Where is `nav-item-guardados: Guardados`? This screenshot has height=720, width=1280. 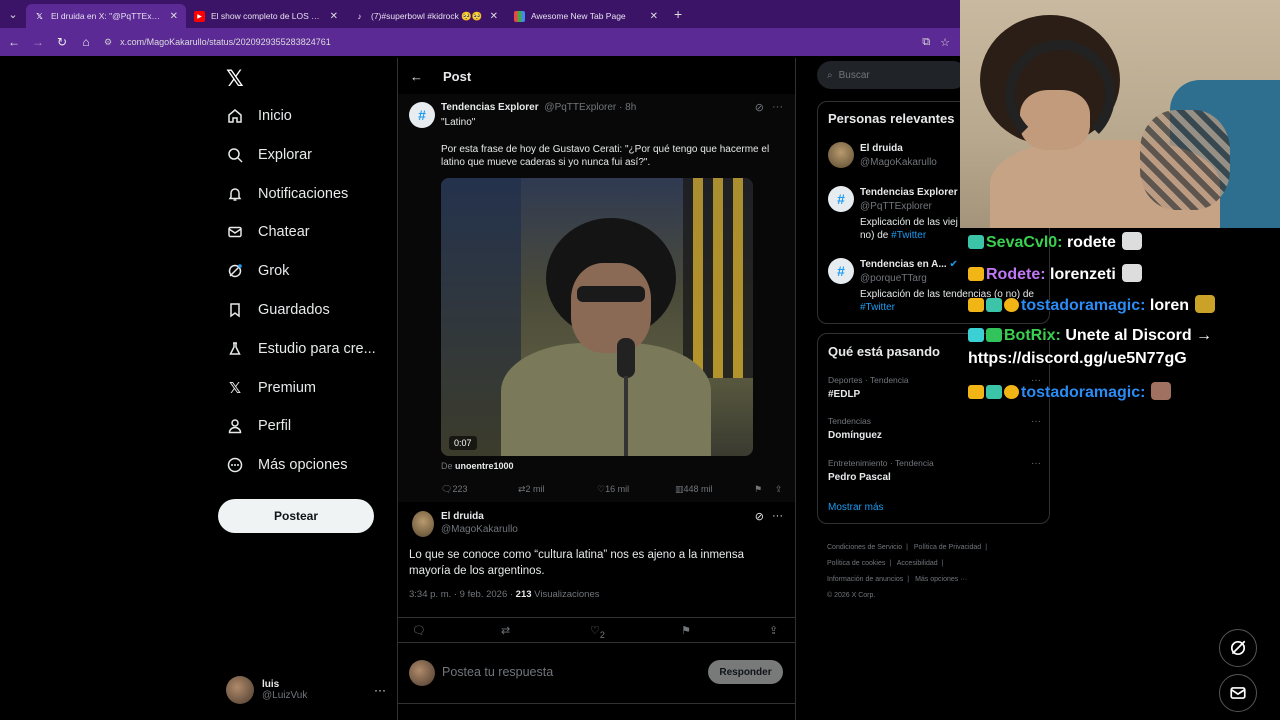
nav-item-guardados: Guardados is located at coordinates (278, 310).